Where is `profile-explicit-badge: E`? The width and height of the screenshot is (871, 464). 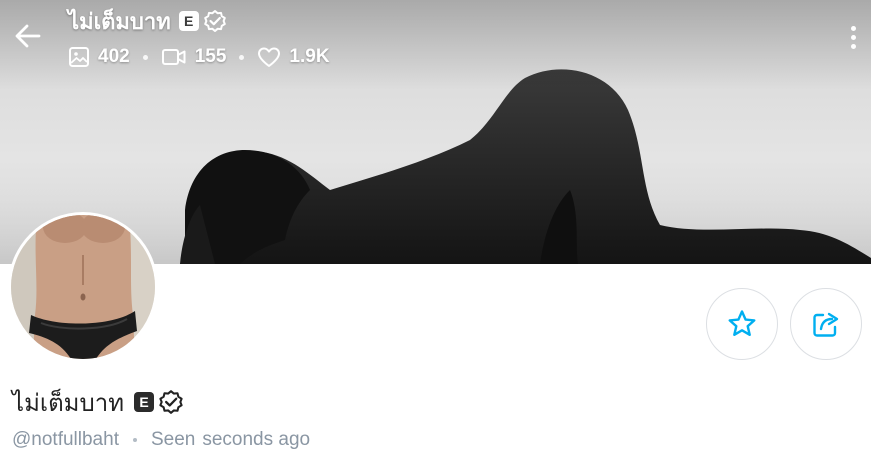
profile-explicit-badge: E is located at coordinates (144, 402).